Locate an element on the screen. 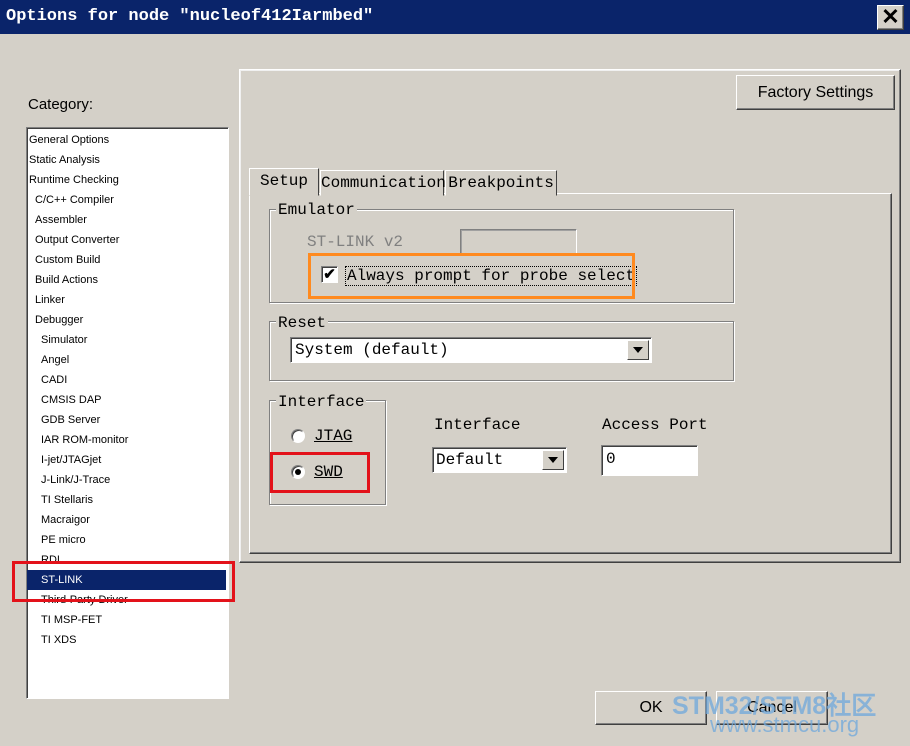 This screenshot has height=746, width=910. tab-setup: Setup is located at coordinates (284, 182).